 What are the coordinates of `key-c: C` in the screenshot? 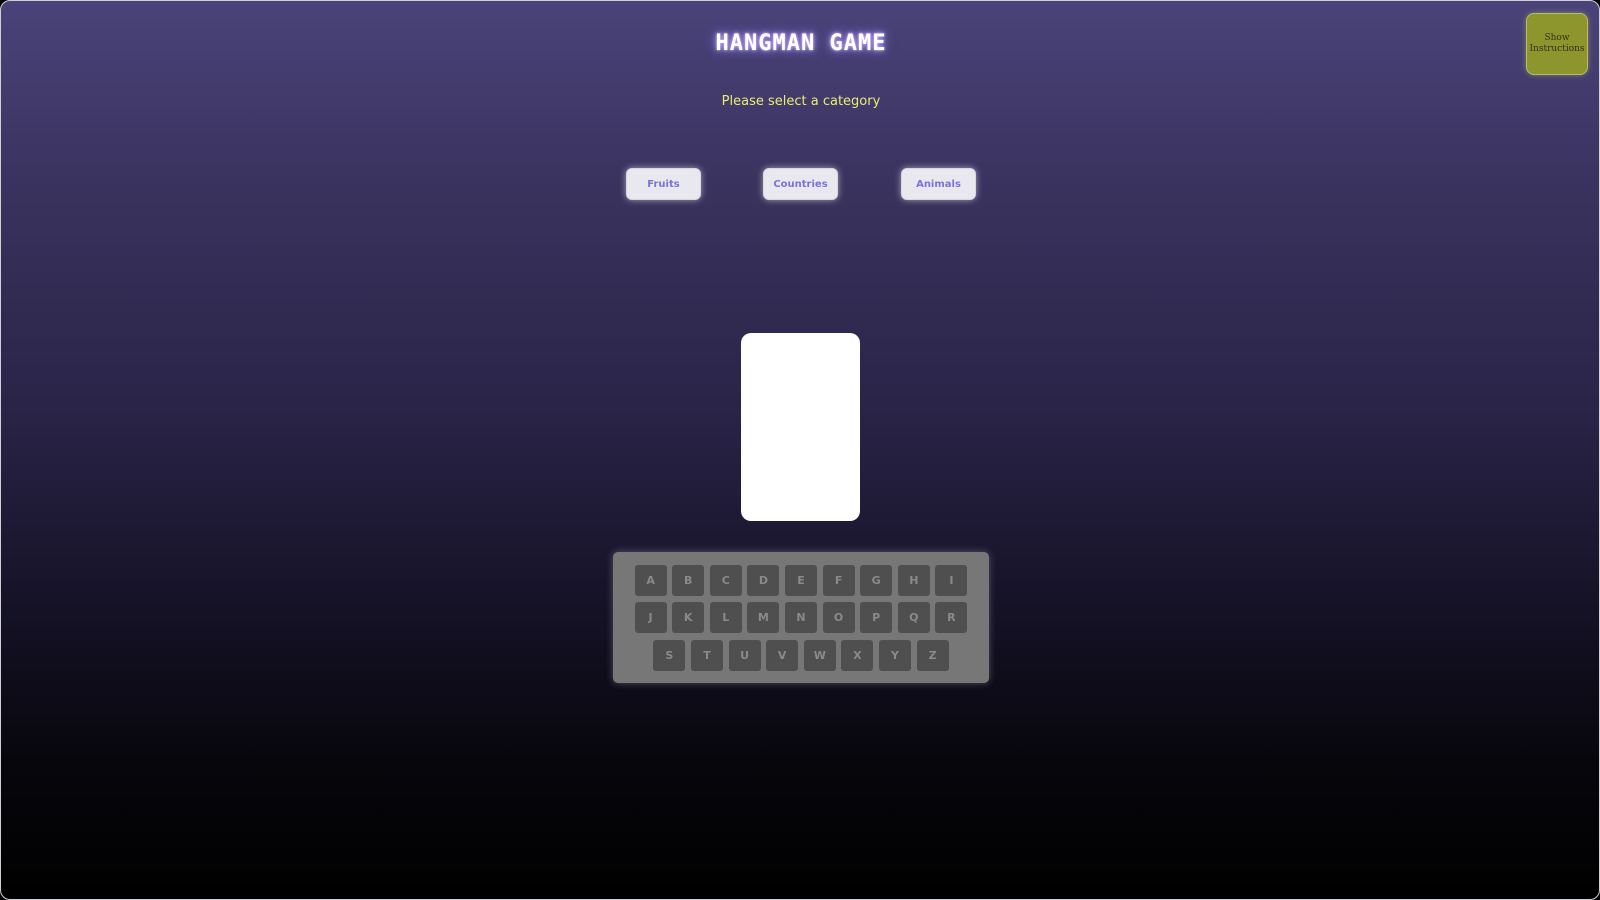 It's located at (725, 580).